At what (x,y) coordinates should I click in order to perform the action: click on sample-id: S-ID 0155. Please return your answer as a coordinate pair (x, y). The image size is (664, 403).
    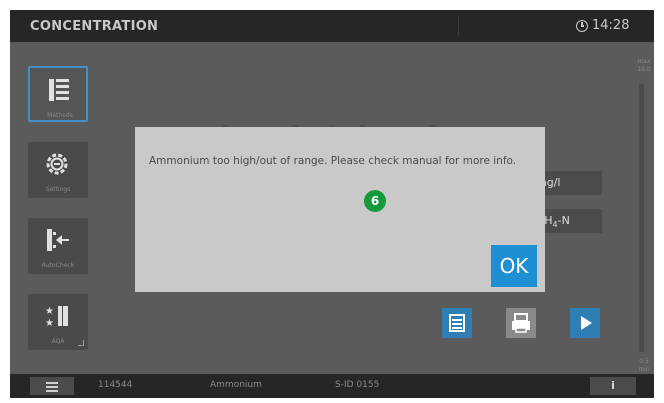
    Looking at the image, I should click on (357, 385).